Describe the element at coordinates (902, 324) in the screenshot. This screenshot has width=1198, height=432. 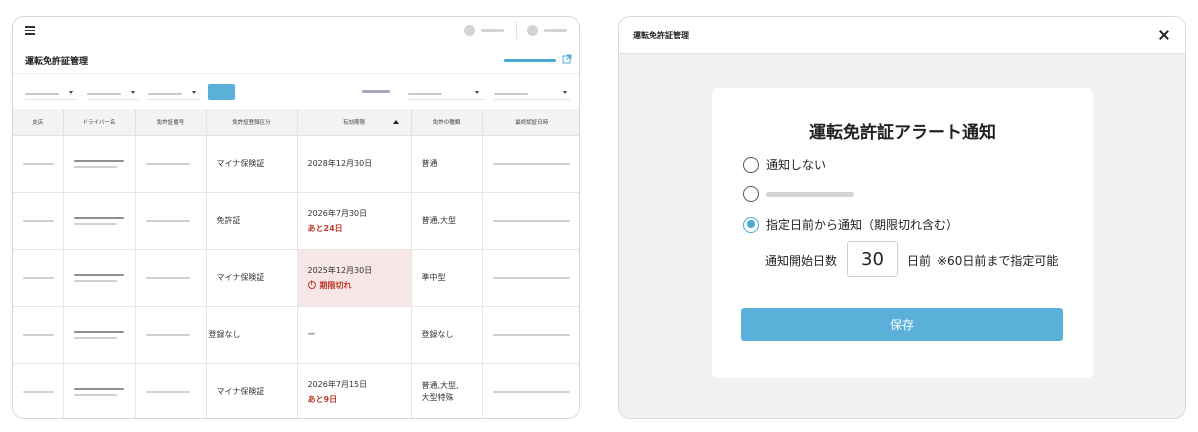
I see `save-button: 保存` at that location.